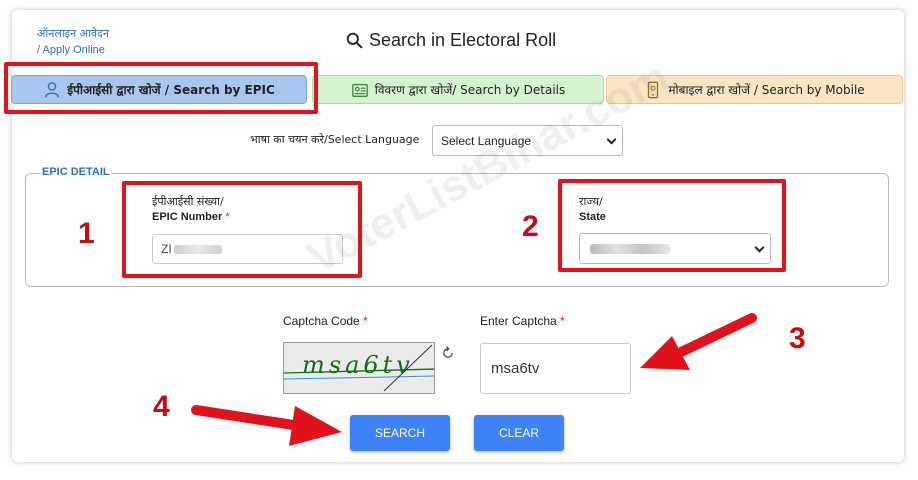  I want to click on captcha-code-label: Captcha Code *, so click(325, 321).